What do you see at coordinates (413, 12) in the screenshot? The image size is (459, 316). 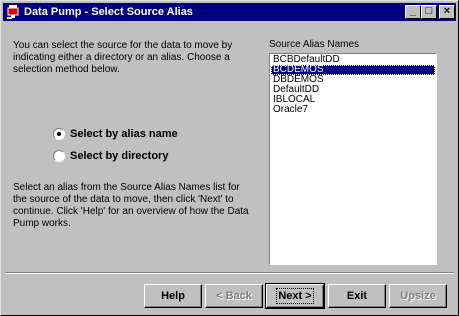 I see `minimize-button: _` at bounding box center [413, 12].